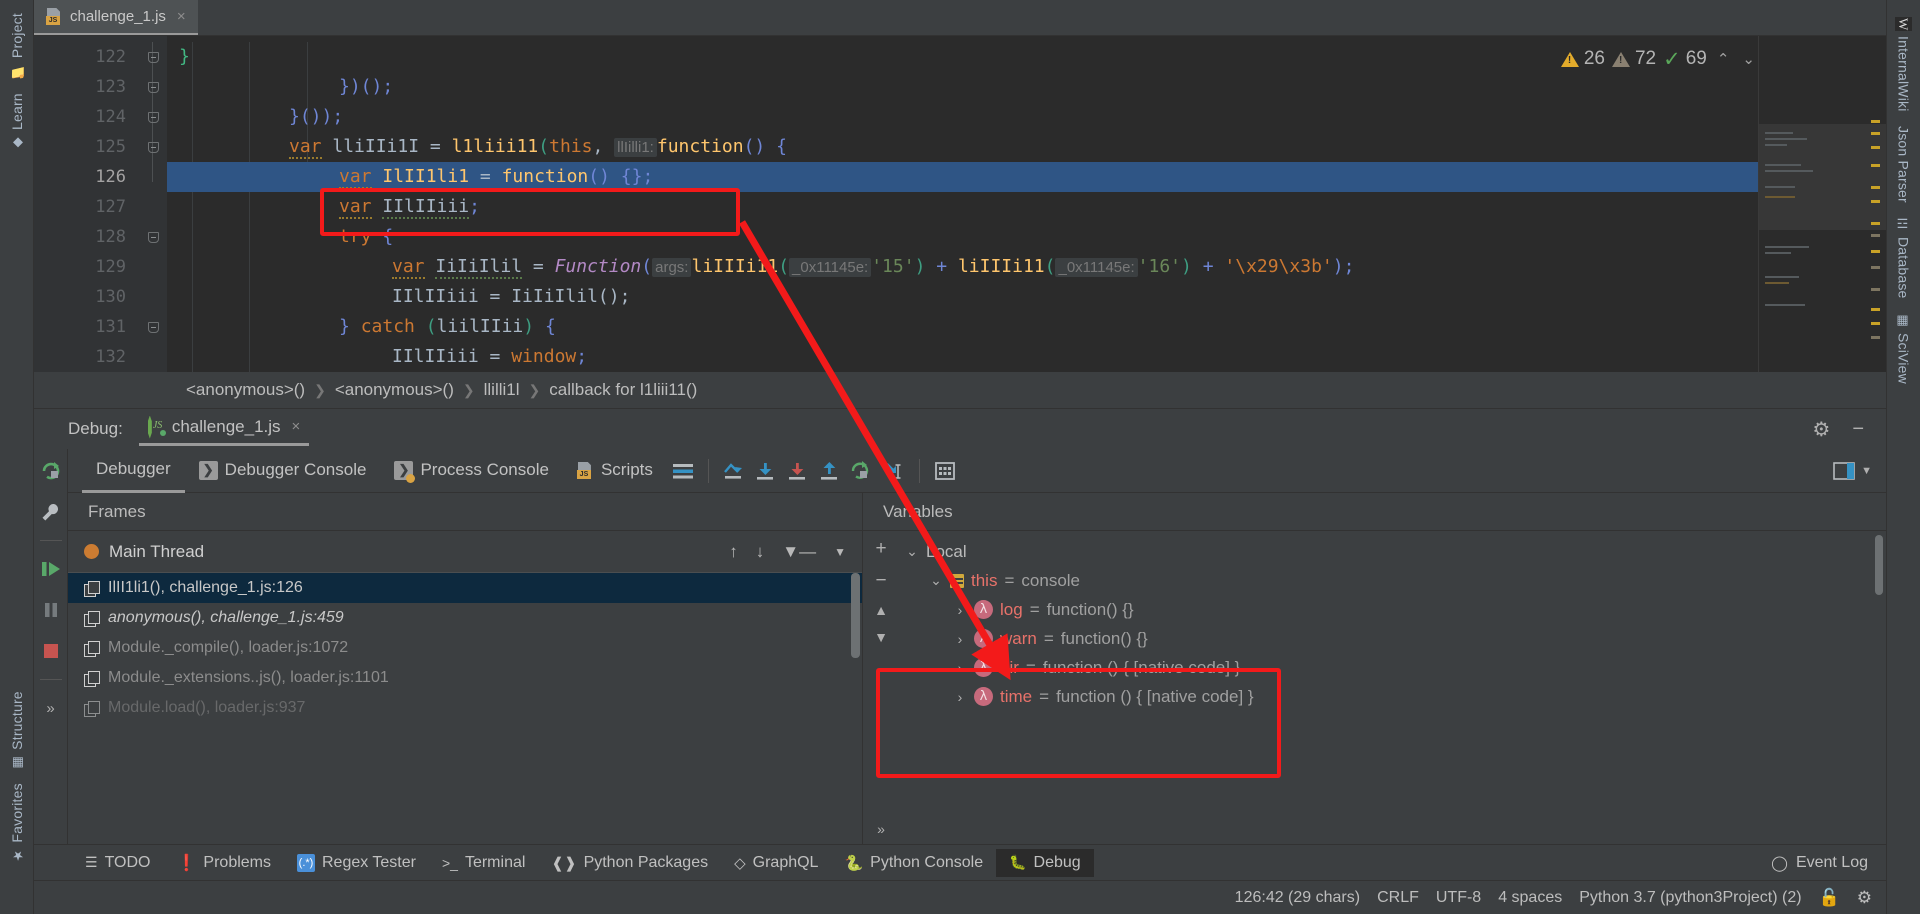 The image size is (1920, 914). I want to click on tool-problems: ❗ Problems, so click(224, 863).